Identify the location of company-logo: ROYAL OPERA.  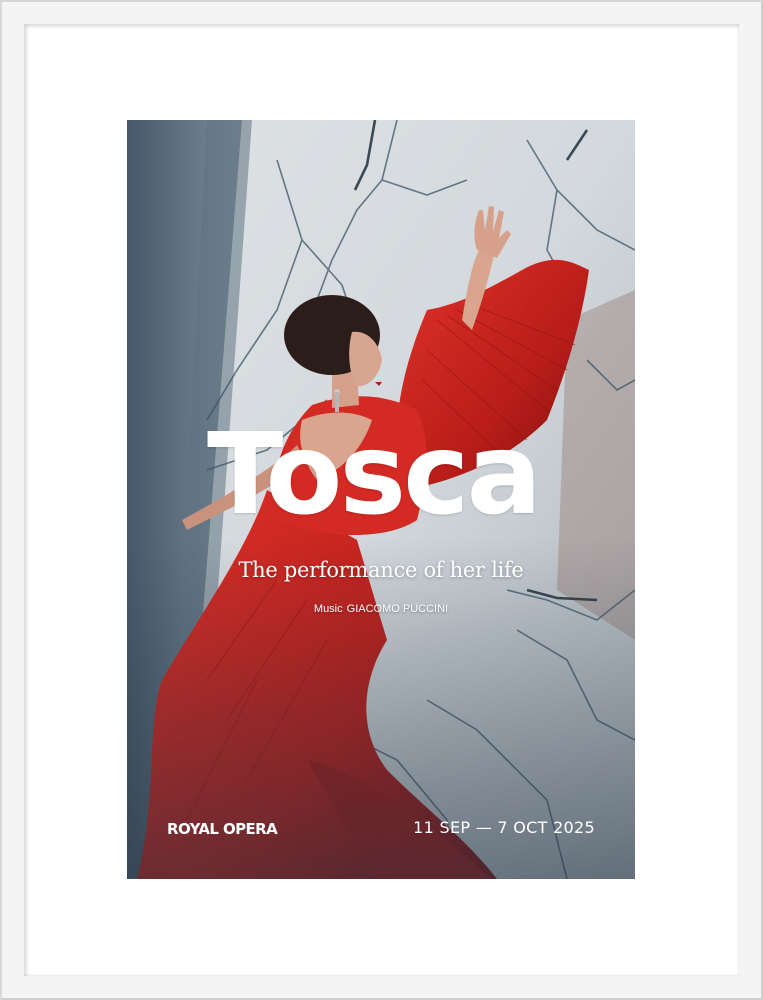
(222, 829).